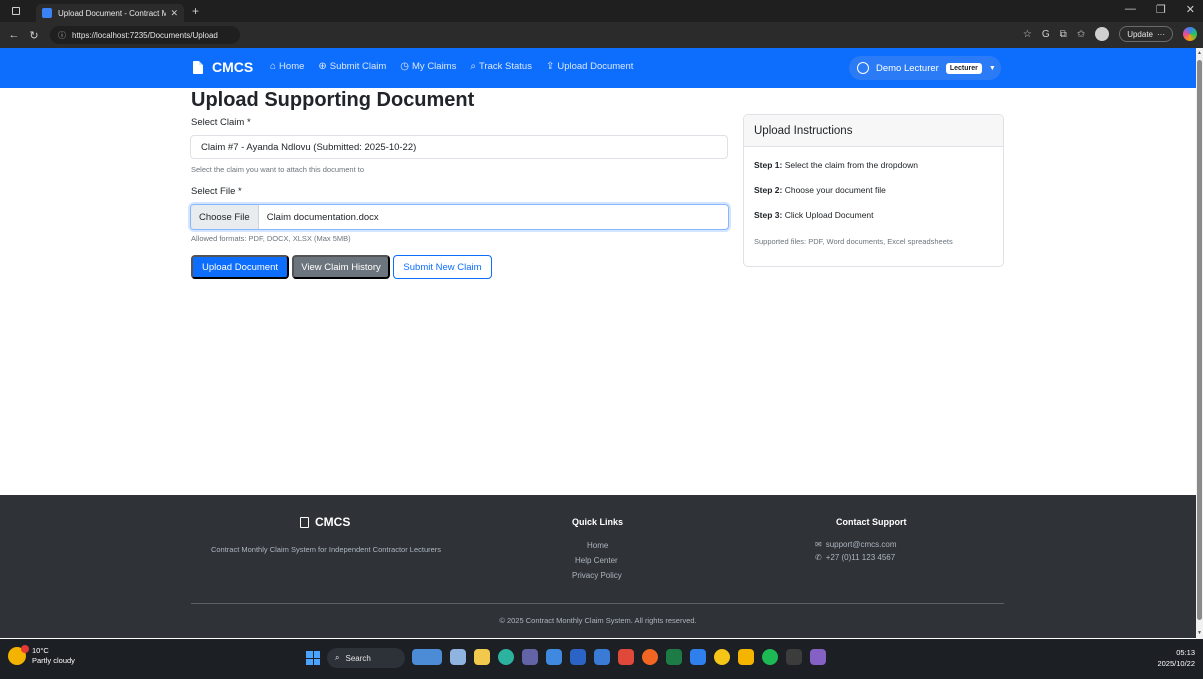 This screenshot has width=1203, height=679. What do you see at coordinates (863, 68) in the screenshot?
I see `user-icon` at bounding box center [863, 68].